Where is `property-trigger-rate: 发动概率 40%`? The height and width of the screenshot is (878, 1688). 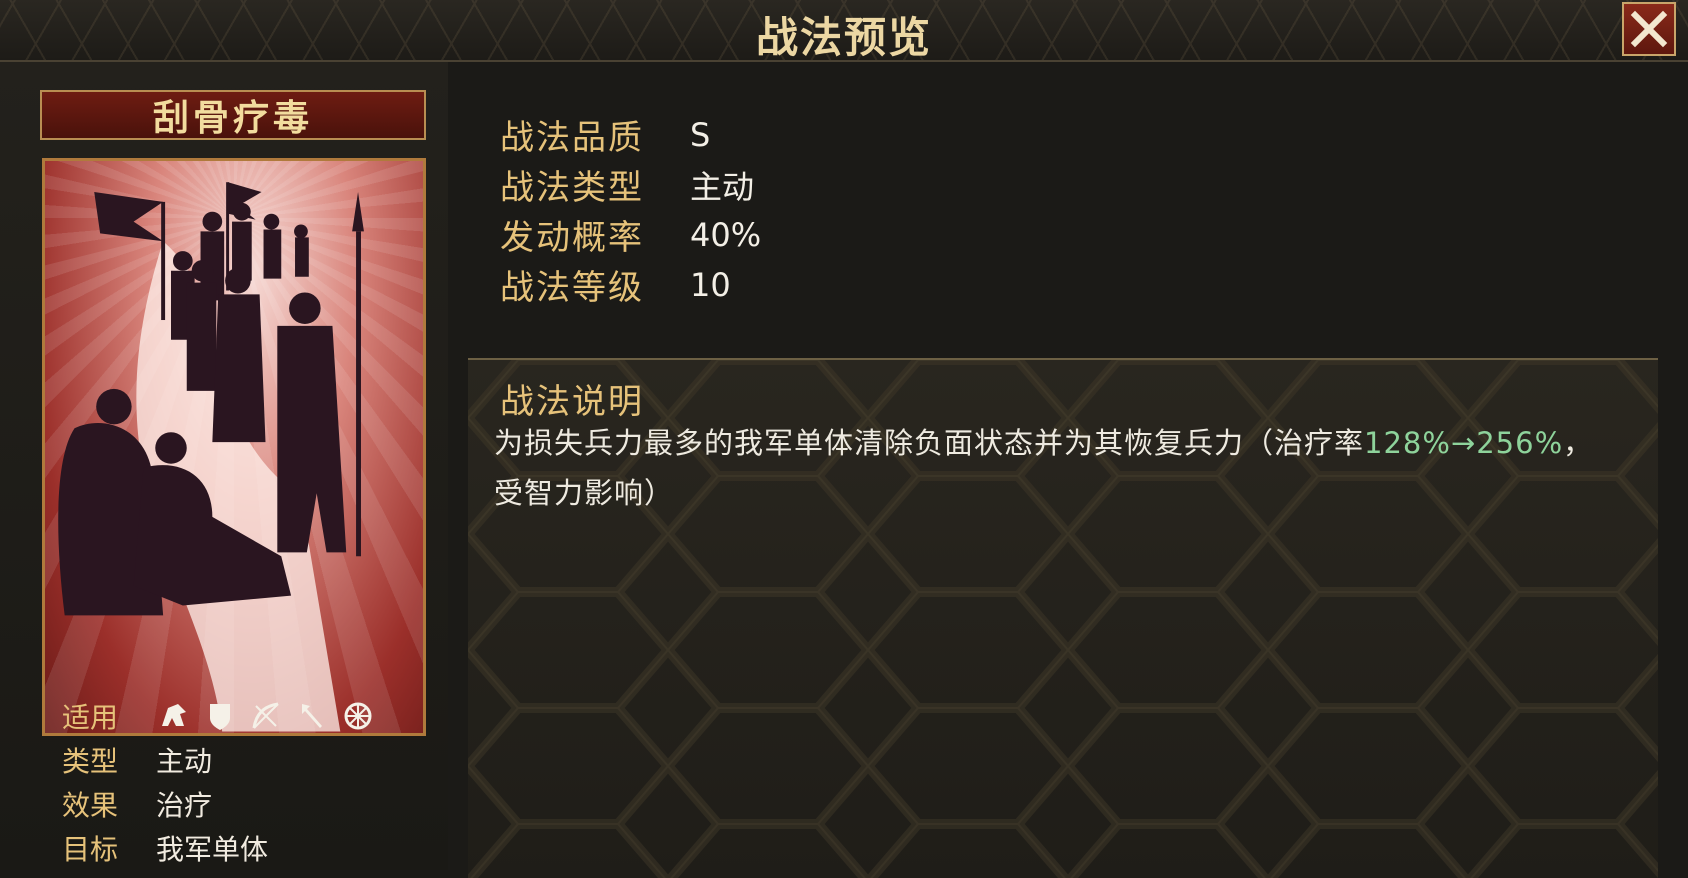 property-trigger-rate: 发动概率 40% is located at coordinates (630, 234).